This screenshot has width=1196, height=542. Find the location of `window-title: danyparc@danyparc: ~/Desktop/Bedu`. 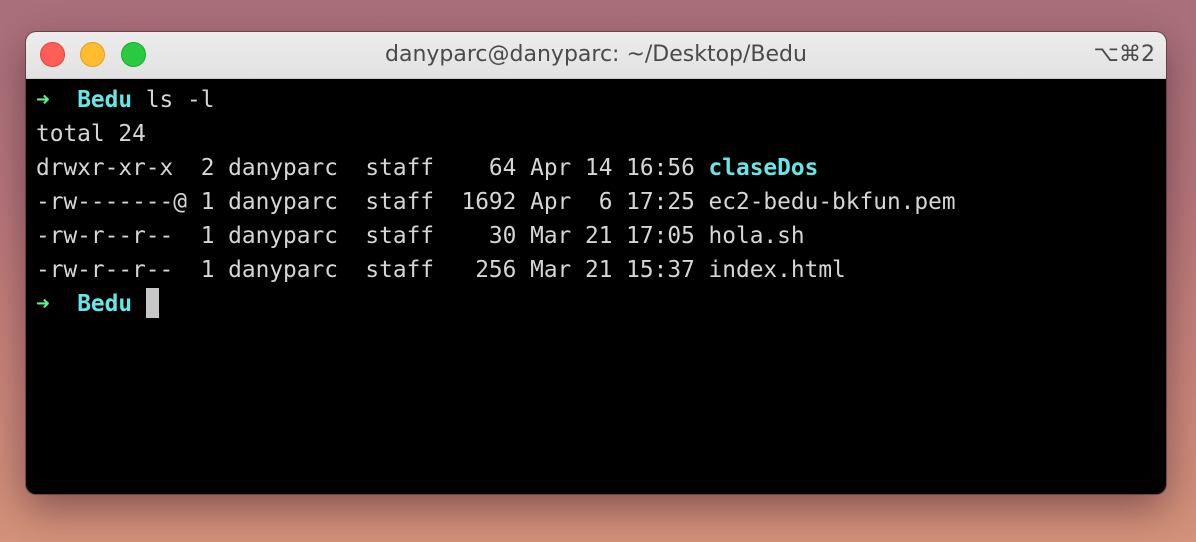

window-title: danyparc@danyparc: ~/Desktop/Bedu is located at coordinates (596, 54).